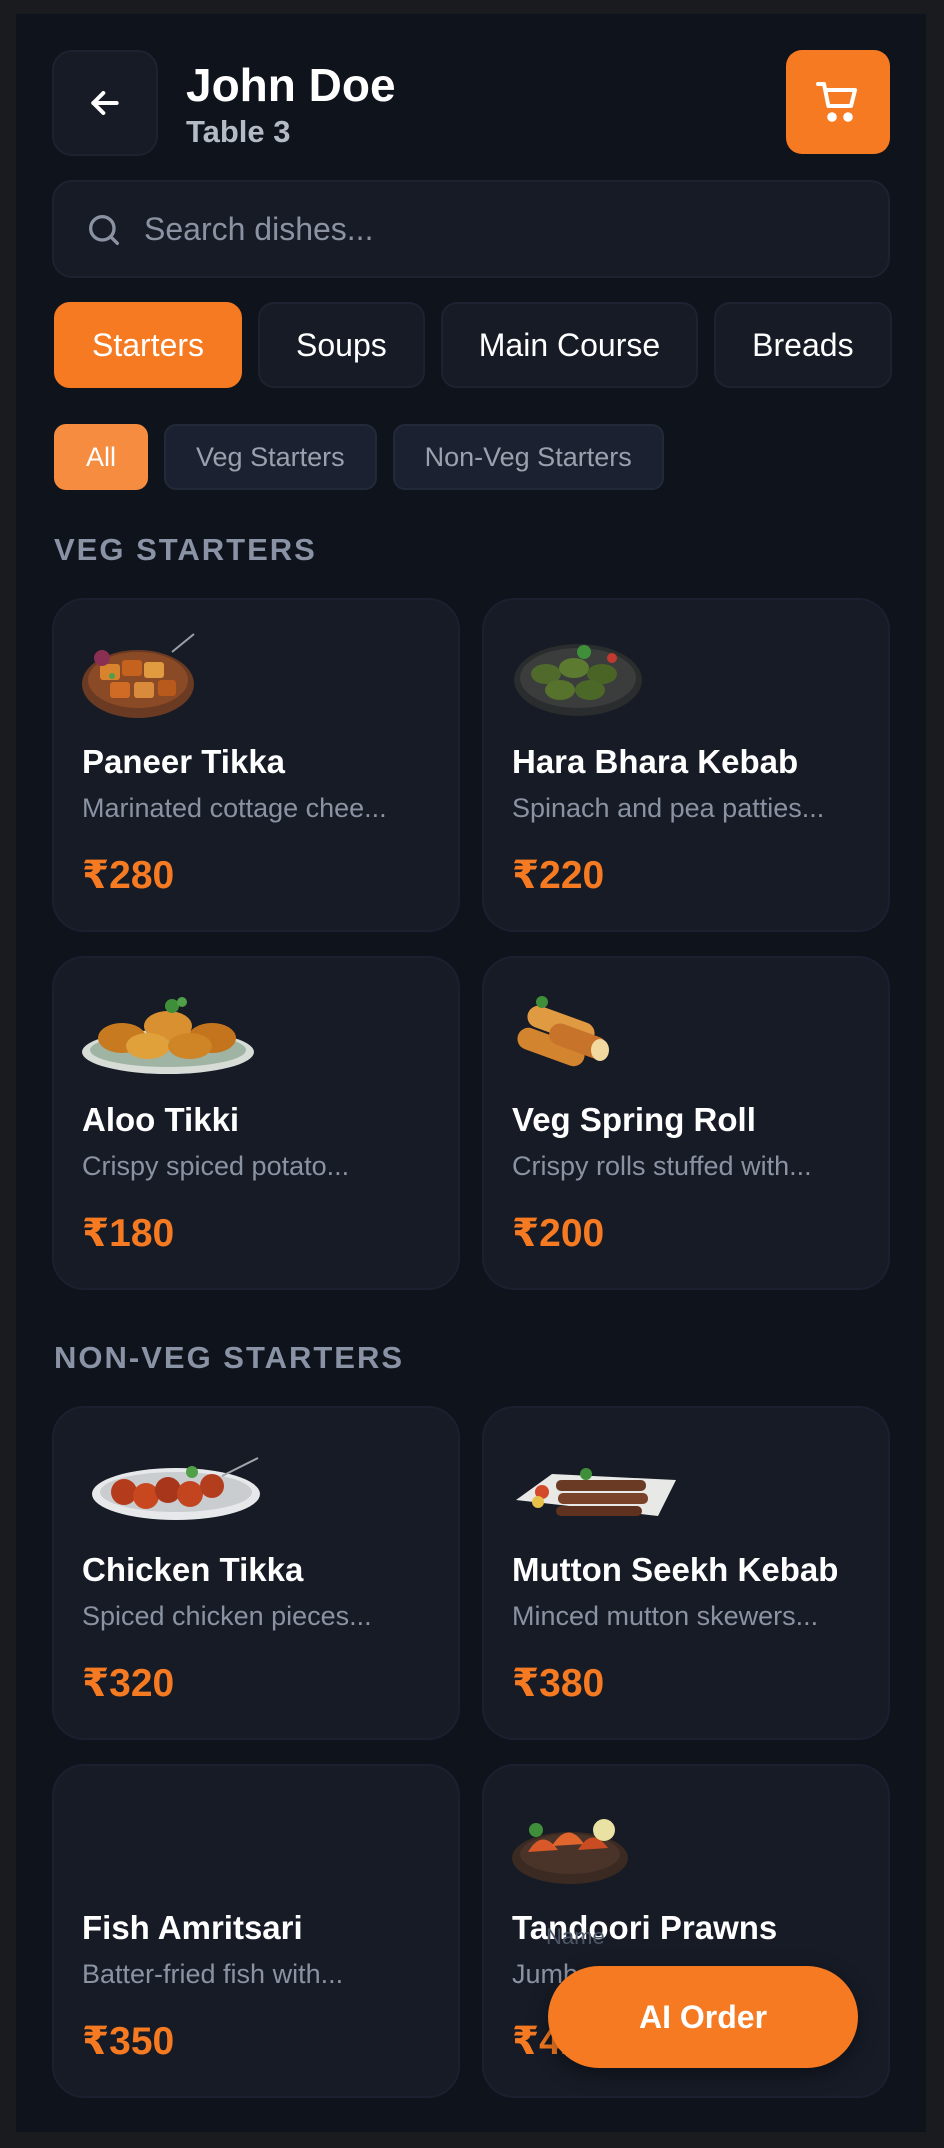 The width and height of the screenshot is (944, 2148). Describe the element at coordinates (596, 1492) in the screenshot. I see `seekh-kebab-image` at that location.